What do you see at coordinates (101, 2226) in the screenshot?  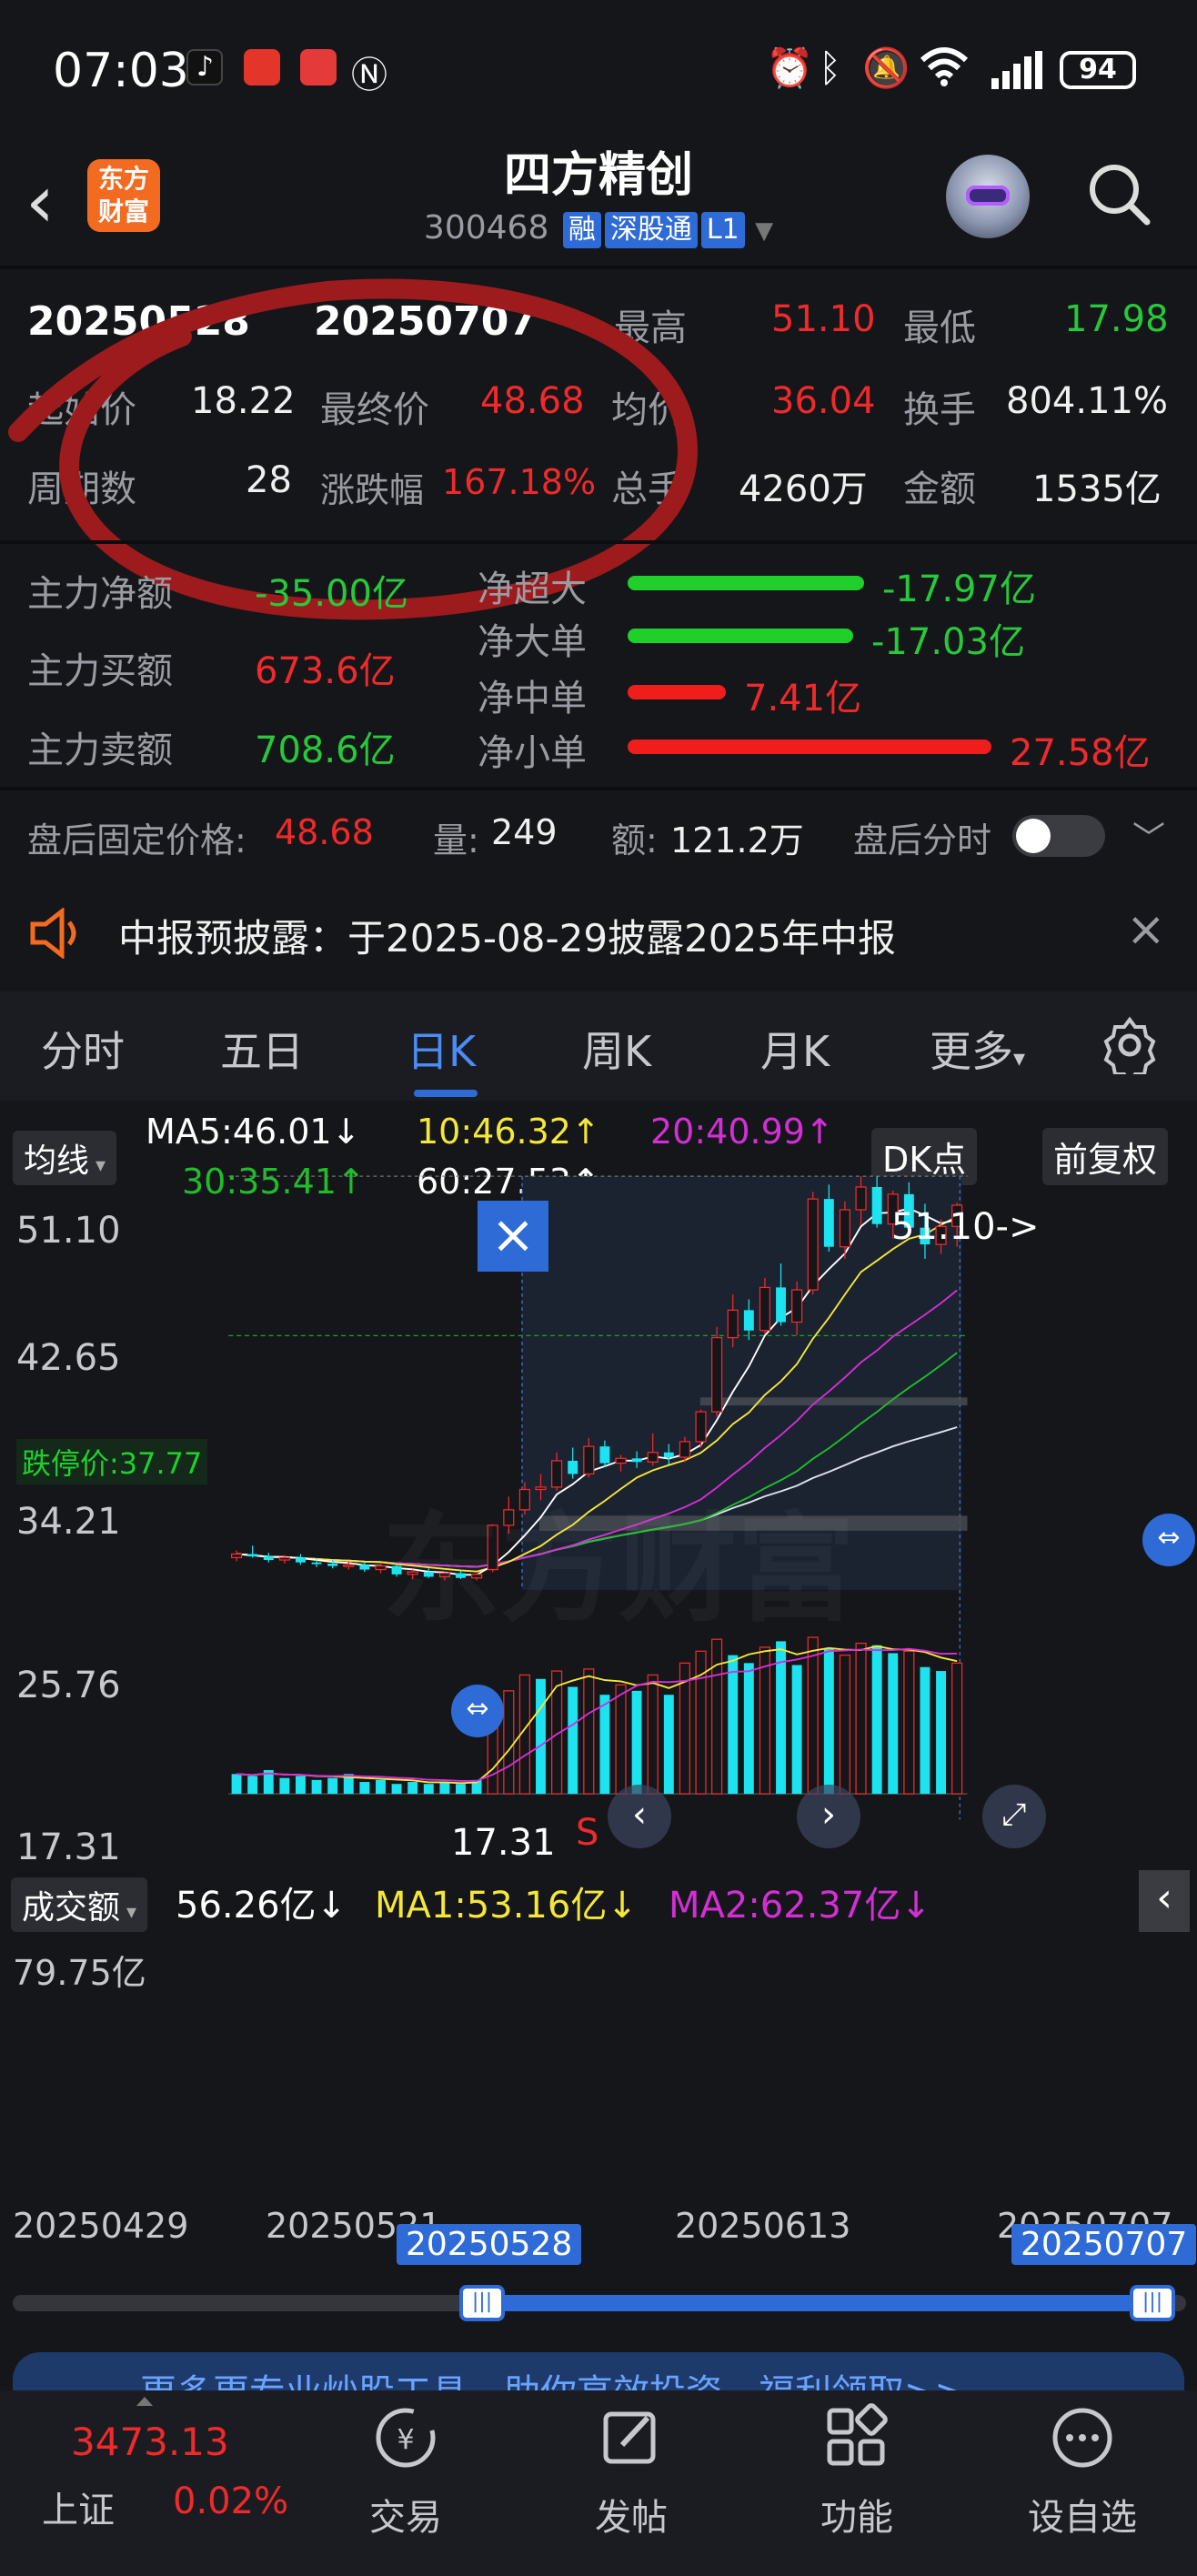 I see `date-axis-0: 20250429` at bounding box center [101, 2226].